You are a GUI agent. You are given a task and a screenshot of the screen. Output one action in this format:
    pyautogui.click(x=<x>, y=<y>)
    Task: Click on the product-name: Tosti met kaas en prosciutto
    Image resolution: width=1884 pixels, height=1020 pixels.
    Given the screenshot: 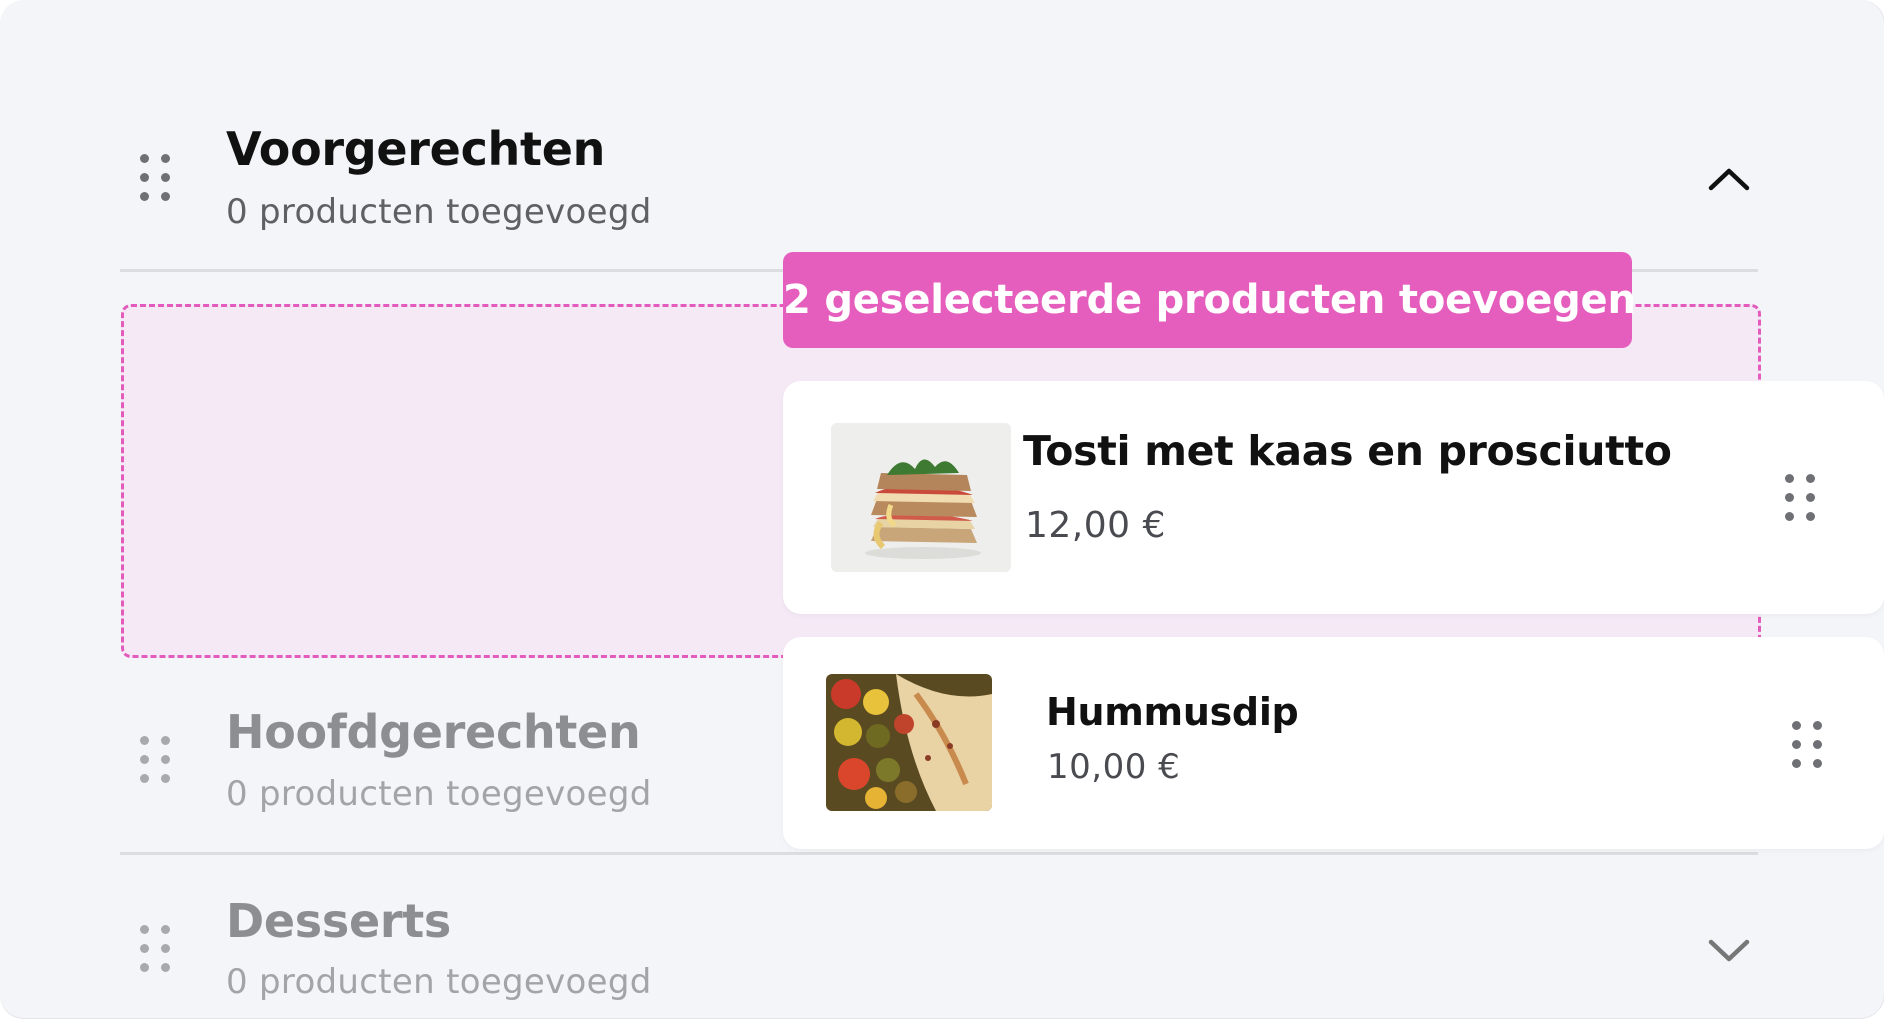 What is the action you would take?
    pyautogui.click(x=1347, y=451)
    